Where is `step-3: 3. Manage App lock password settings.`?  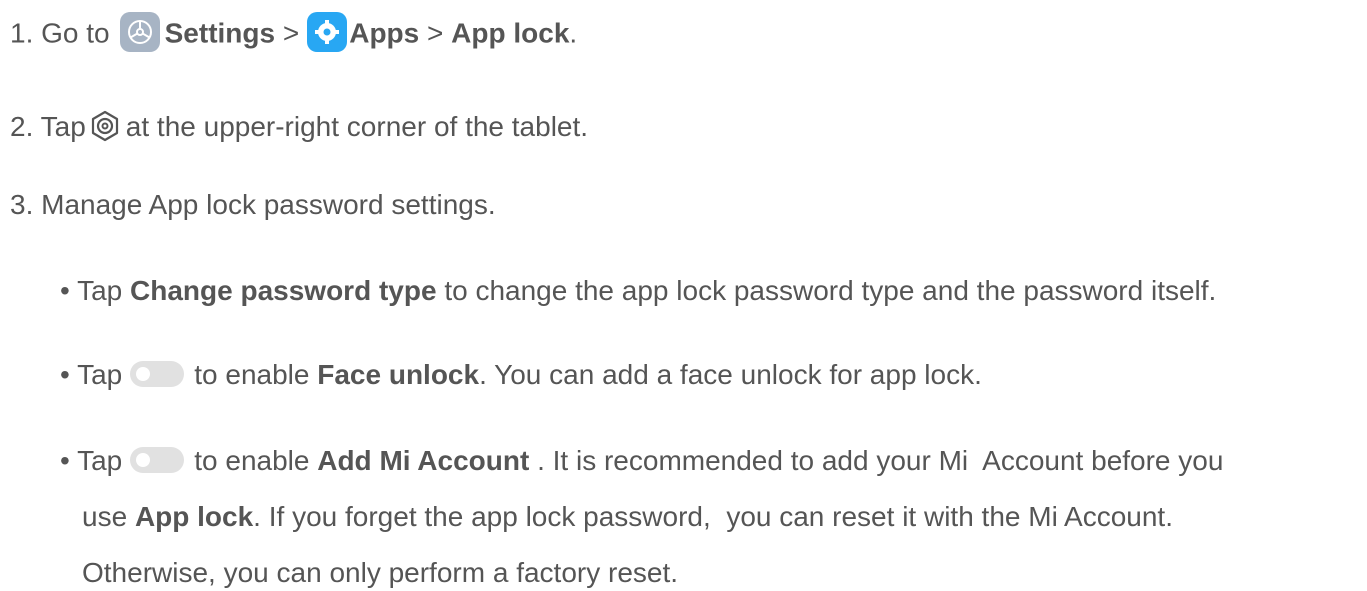 step-3: 3. Manage App lock password settings. is located at coordinates (253, 205).